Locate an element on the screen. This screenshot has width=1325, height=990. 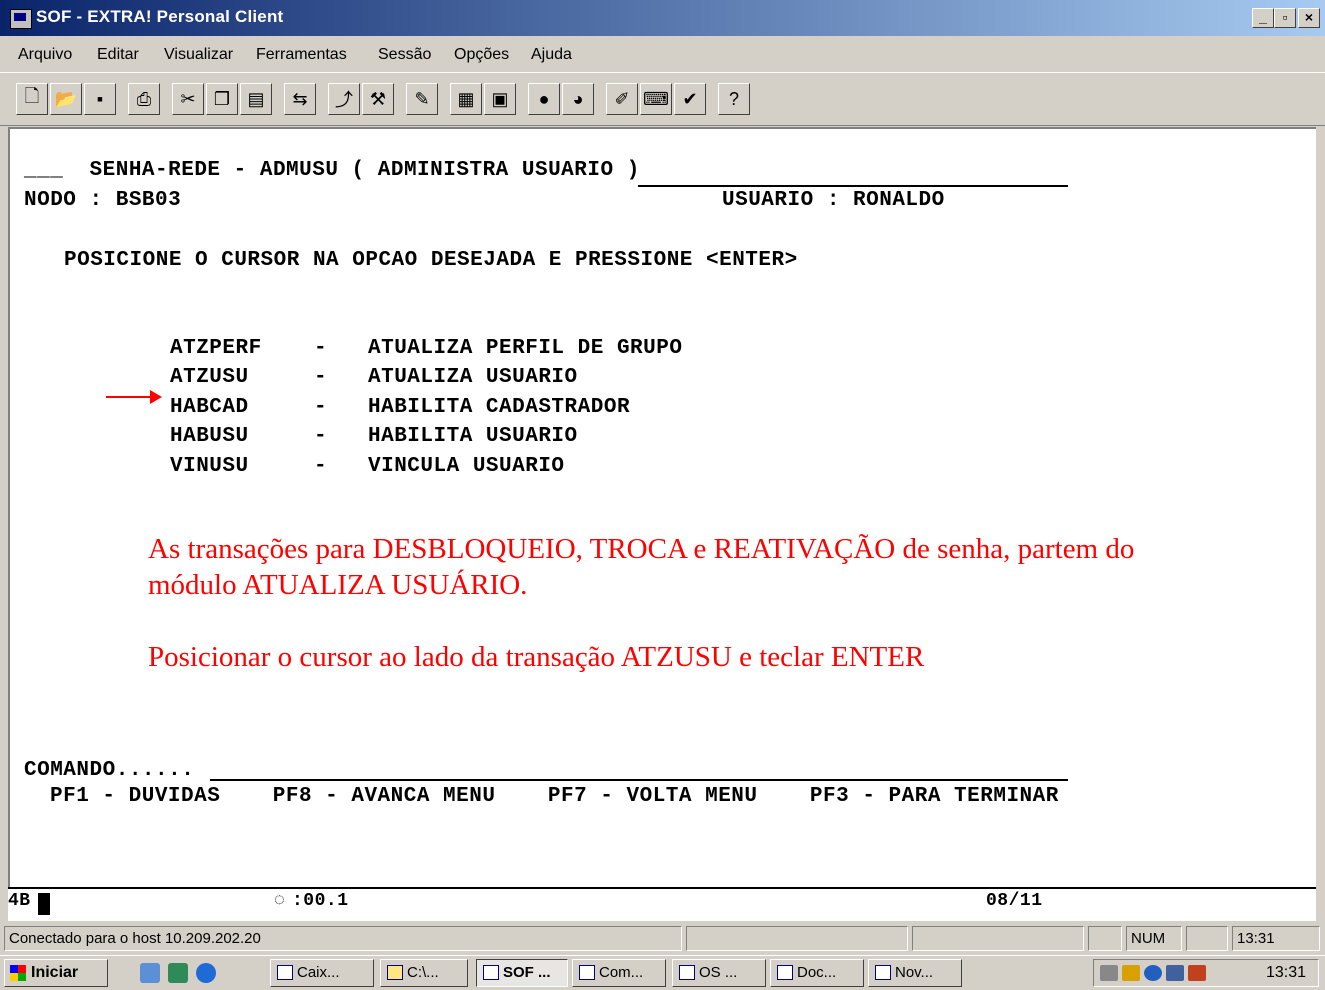
internet-explorer-icon is located at coordinates (206, 973).